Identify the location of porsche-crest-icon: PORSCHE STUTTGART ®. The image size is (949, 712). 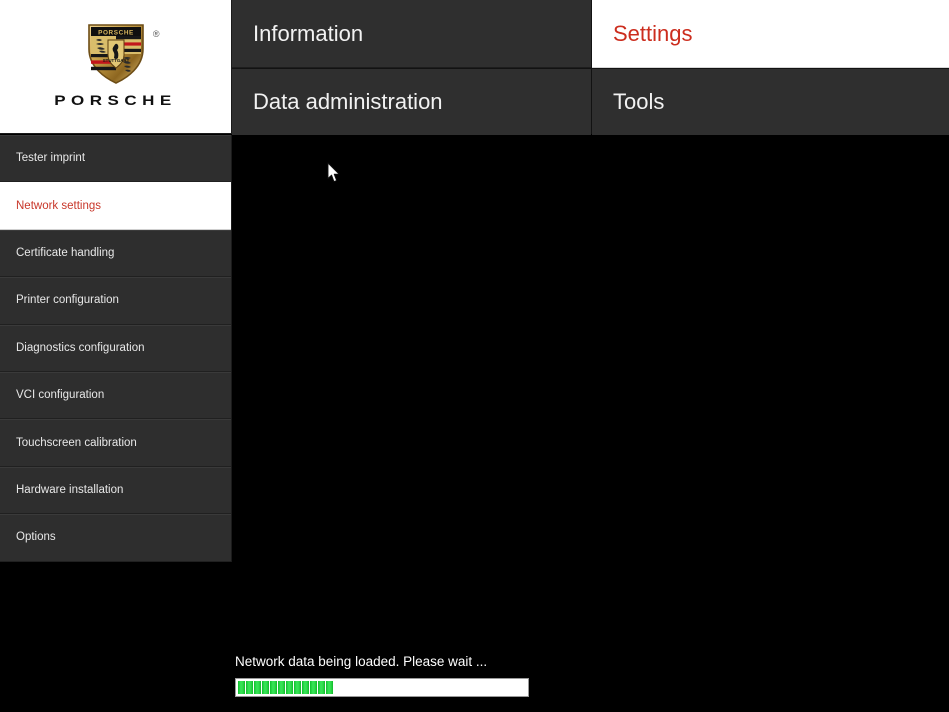
(116, 54).